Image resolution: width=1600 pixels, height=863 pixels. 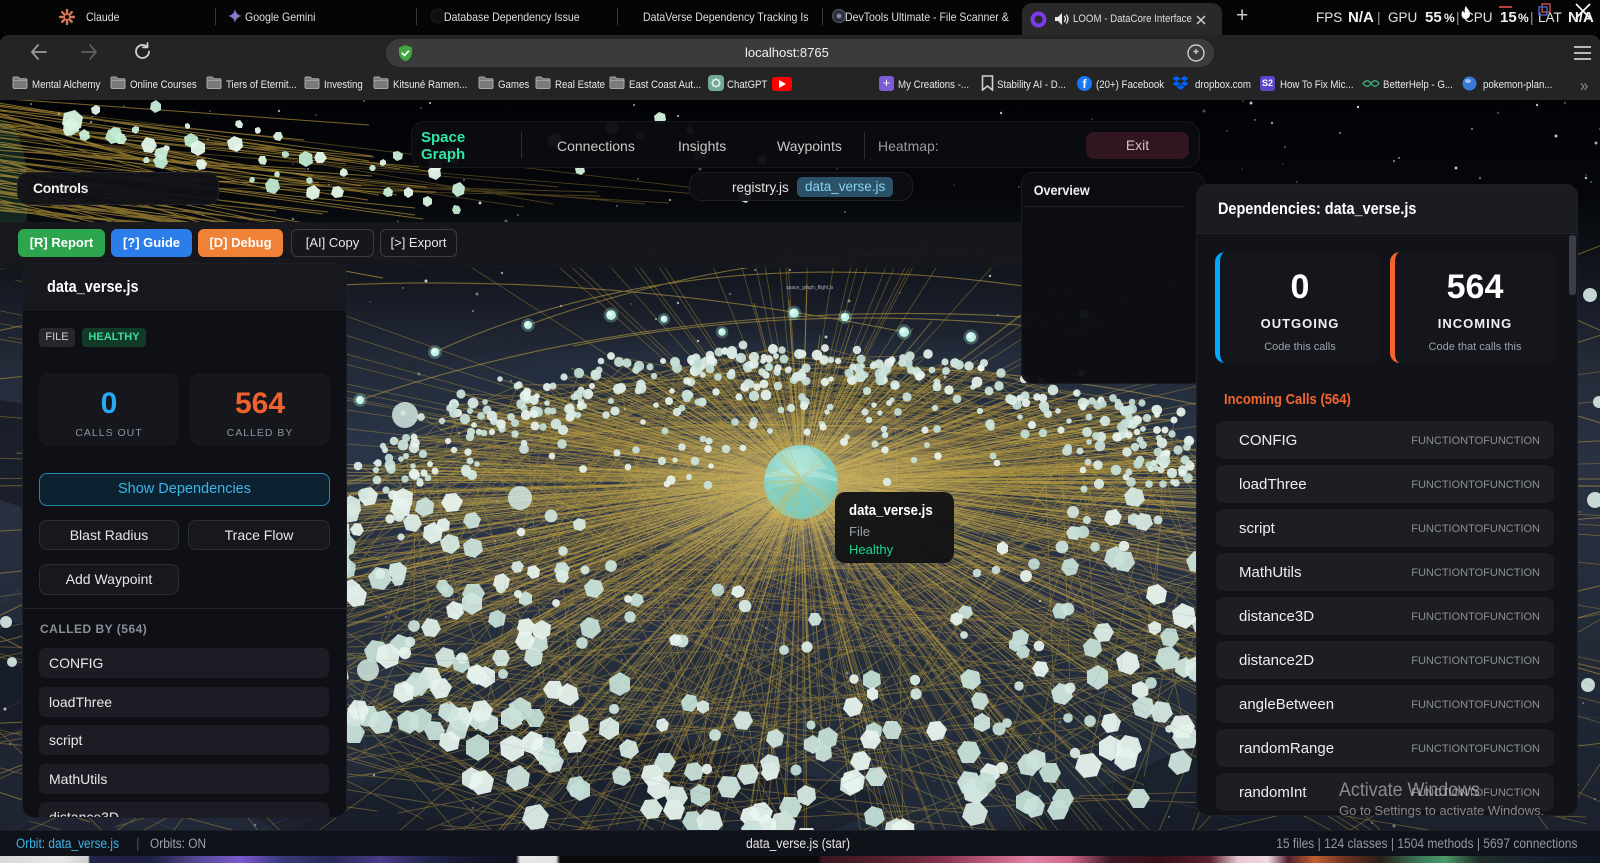 I want to click on svg-text: space_graph_flight.js, so click(x=810, y=288).